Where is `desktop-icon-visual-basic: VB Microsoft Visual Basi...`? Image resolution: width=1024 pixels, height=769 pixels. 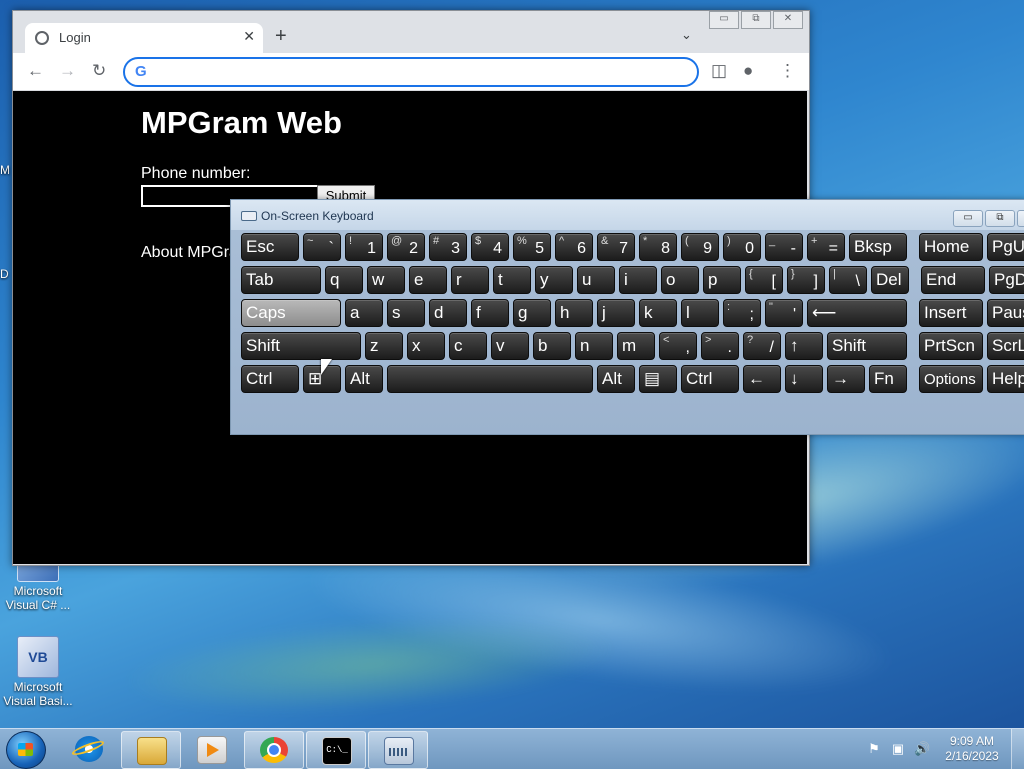 desktop-icon-visual-basic: VB Microsoft Visual Basi... is located at coordinates (38, 672).